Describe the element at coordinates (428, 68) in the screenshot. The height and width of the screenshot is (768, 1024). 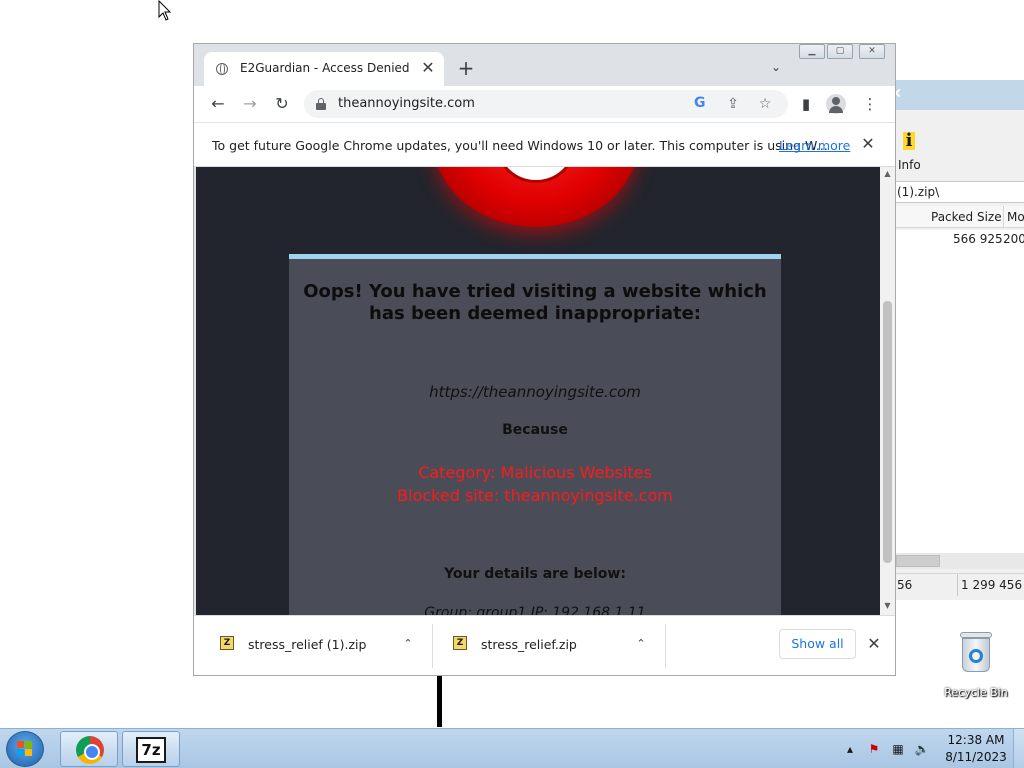
I see `tab-close-icon: ✕` at that location.